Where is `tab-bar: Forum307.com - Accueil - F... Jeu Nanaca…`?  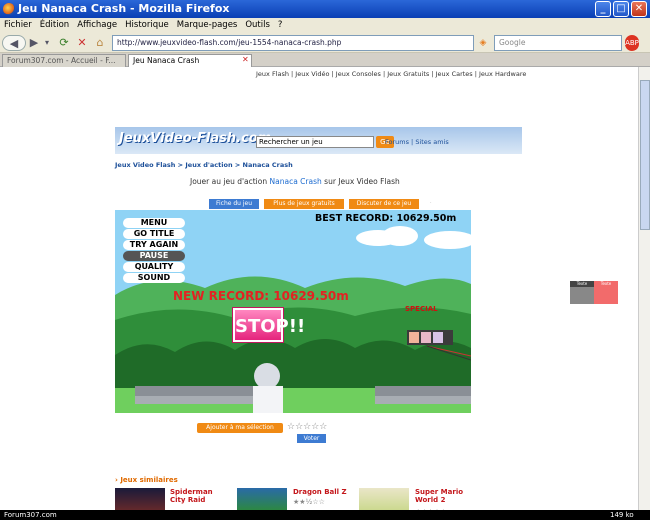
tab-bar: Forum307.com - Accueil - F... Jeu Nanaca… is located at coordinates (325, 60).